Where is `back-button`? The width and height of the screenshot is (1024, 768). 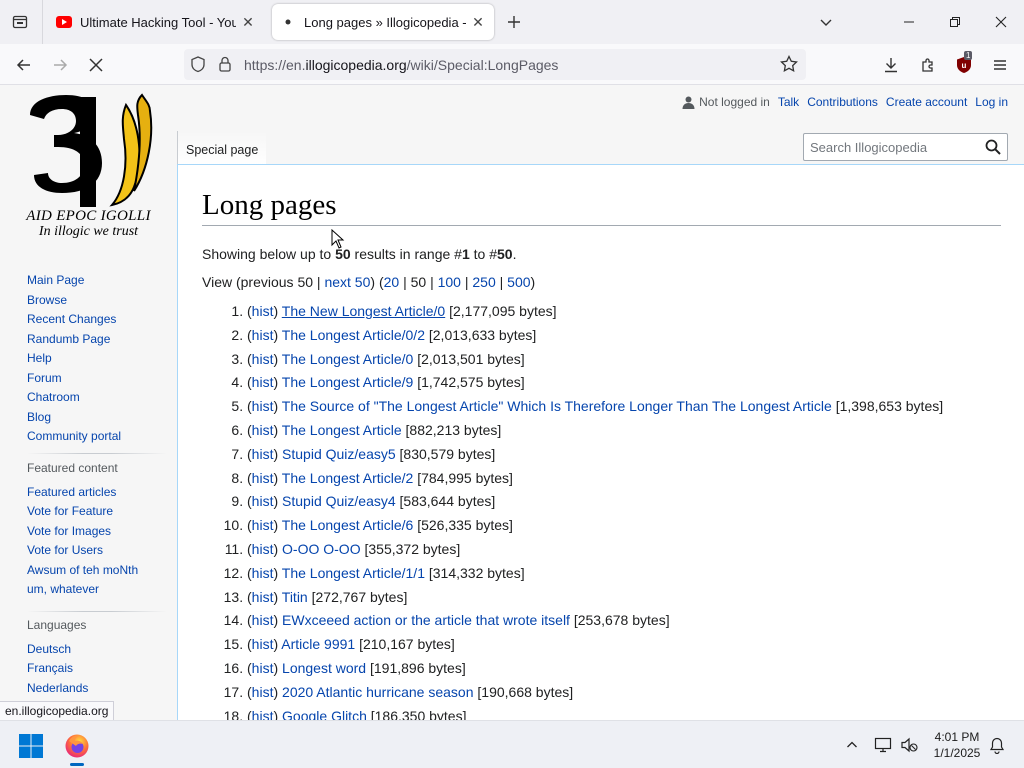
back-button is located at coordinates (24, 65).